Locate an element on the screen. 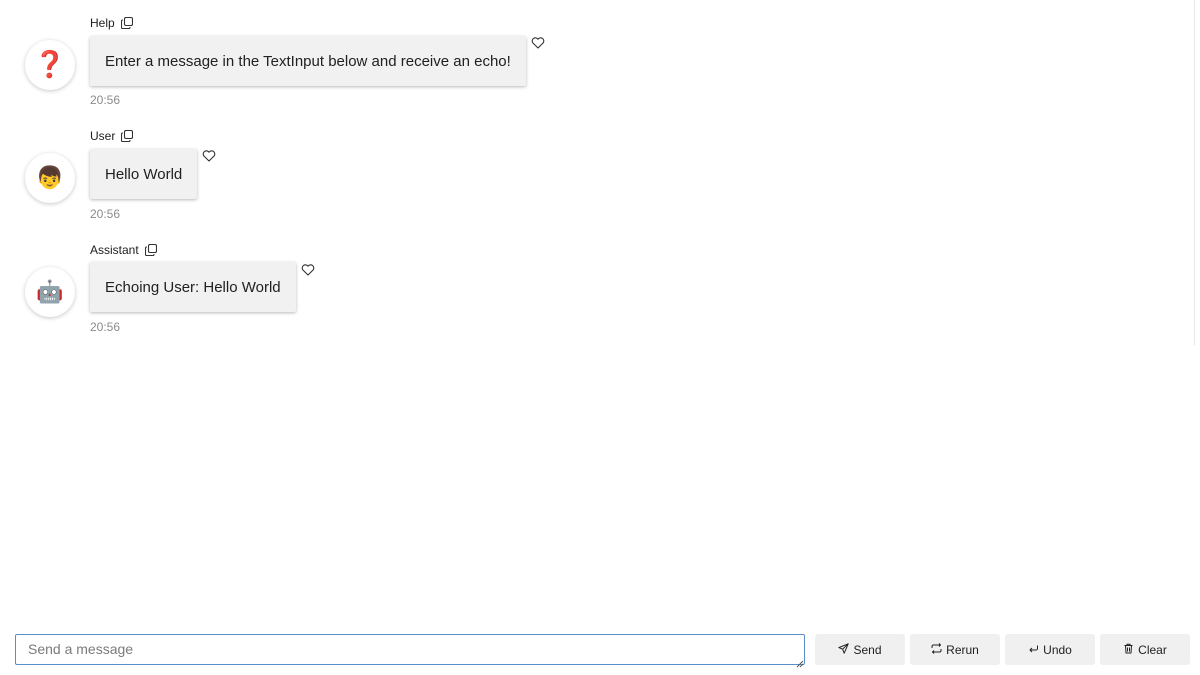 The width and height of the screenshot is (1200, 675). resize-handle-icon is located at coordinates (799, 661).